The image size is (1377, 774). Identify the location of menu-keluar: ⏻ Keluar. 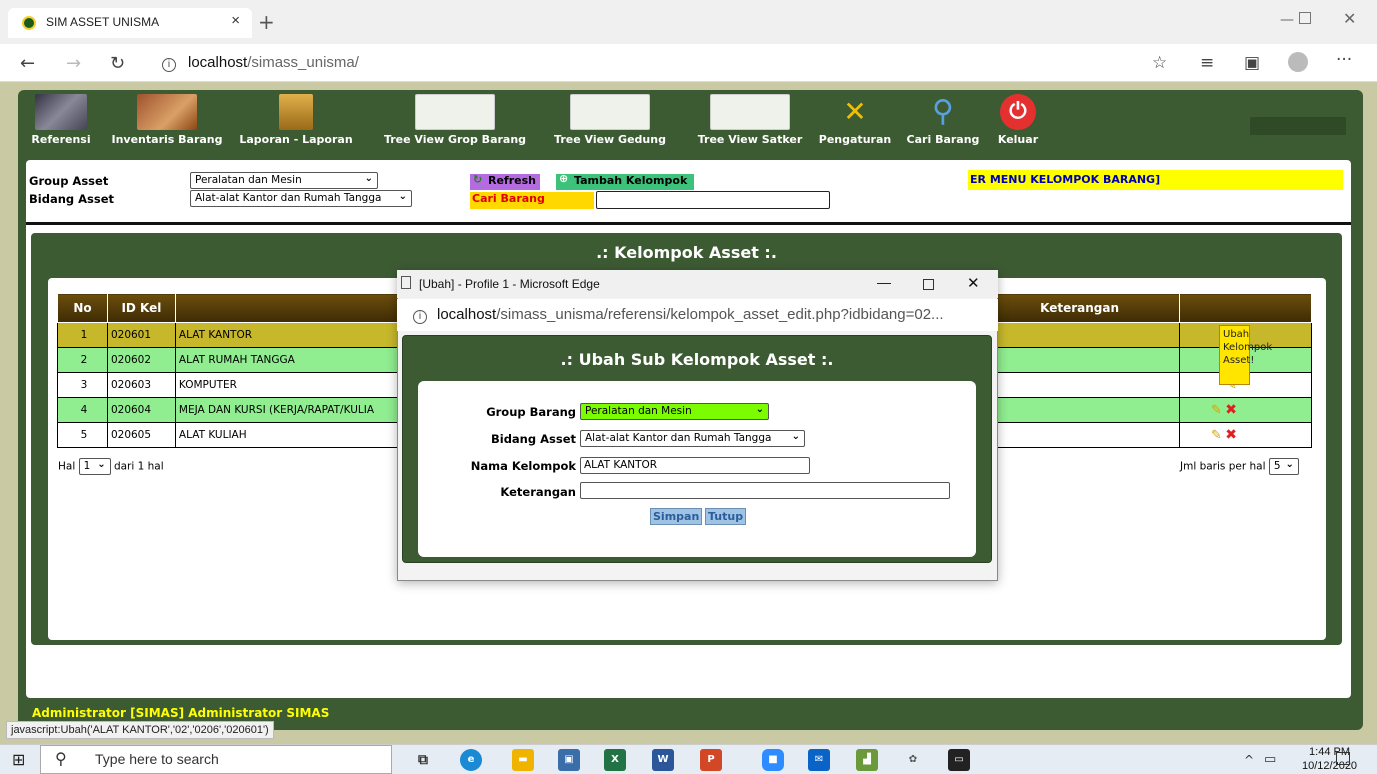
(1018, 120).